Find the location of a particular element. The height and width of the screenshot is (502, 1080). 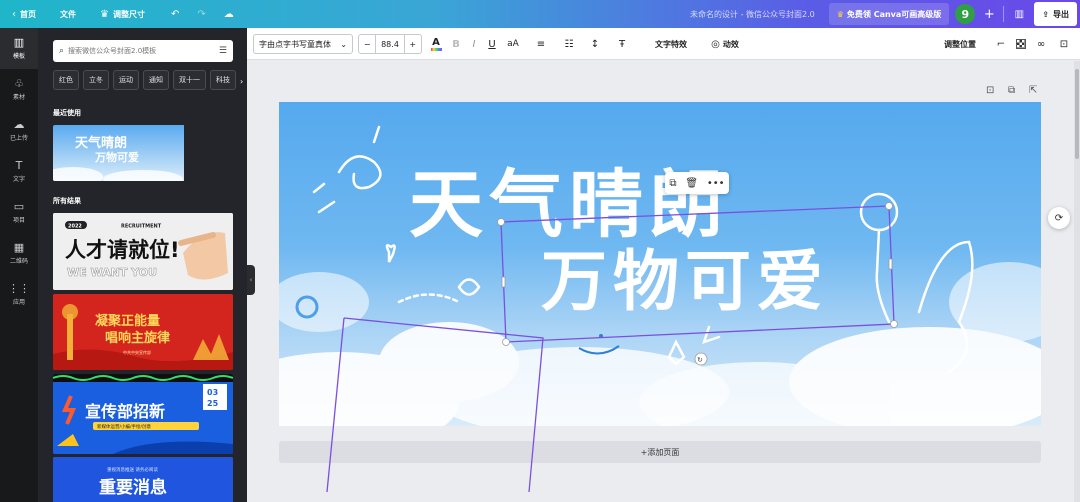

template-icon: ▥ is located at coordinates (19, 42).